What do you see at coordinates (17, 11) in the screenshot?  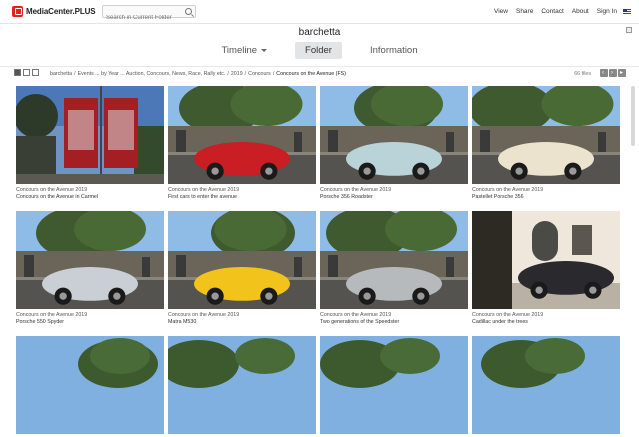 I see `logo-icon` at bounding box center [17, 11].